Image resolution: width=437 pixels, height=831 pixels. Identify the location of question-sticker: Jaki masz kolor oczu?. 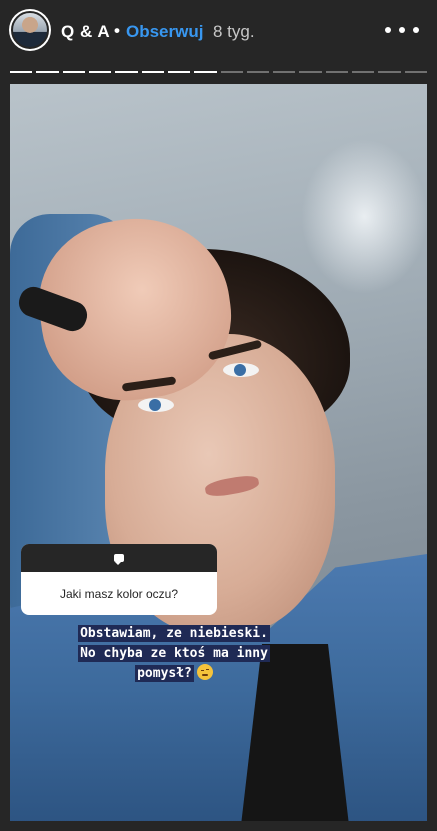
(119, 579).